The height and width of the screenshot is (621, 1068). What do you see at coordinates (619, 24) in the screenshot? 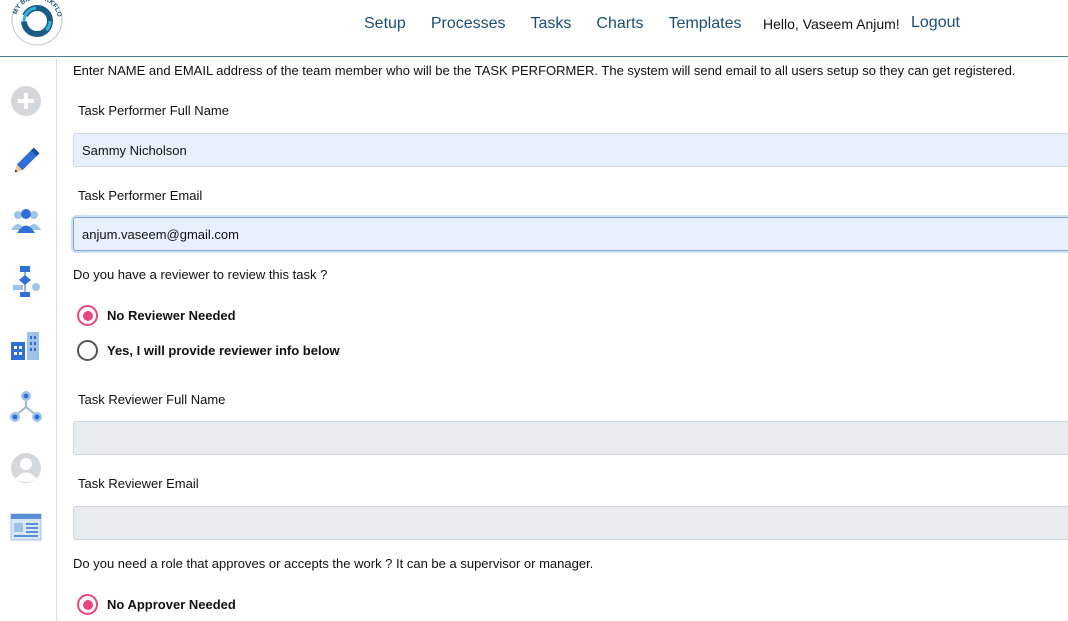
I see `nav-charts: Charts` at bounding box center [619, 24].